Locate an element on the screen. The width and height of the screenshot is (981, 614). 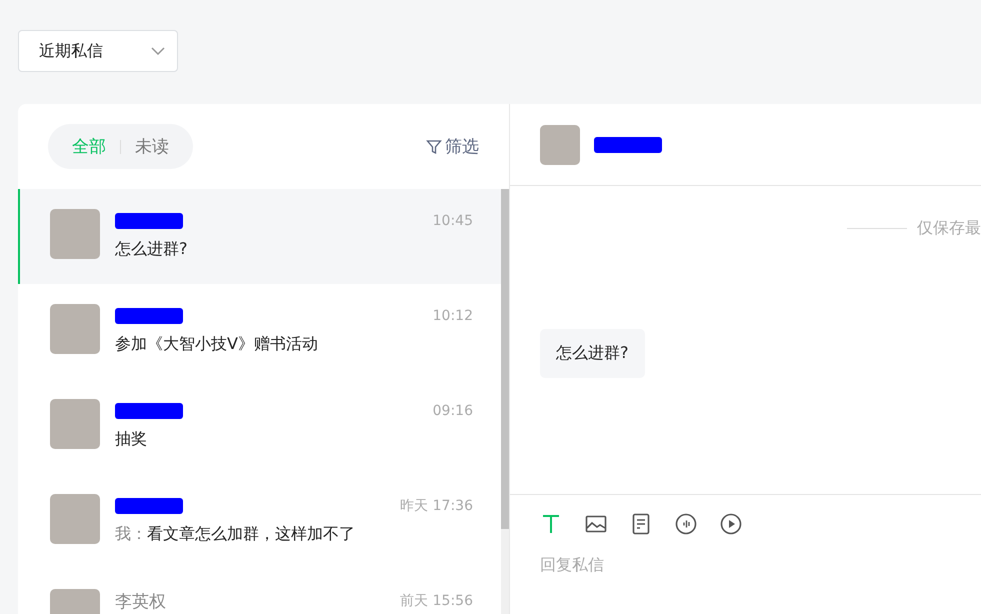
history-notice: 仅保存最 is located at coordinates (949, 228).